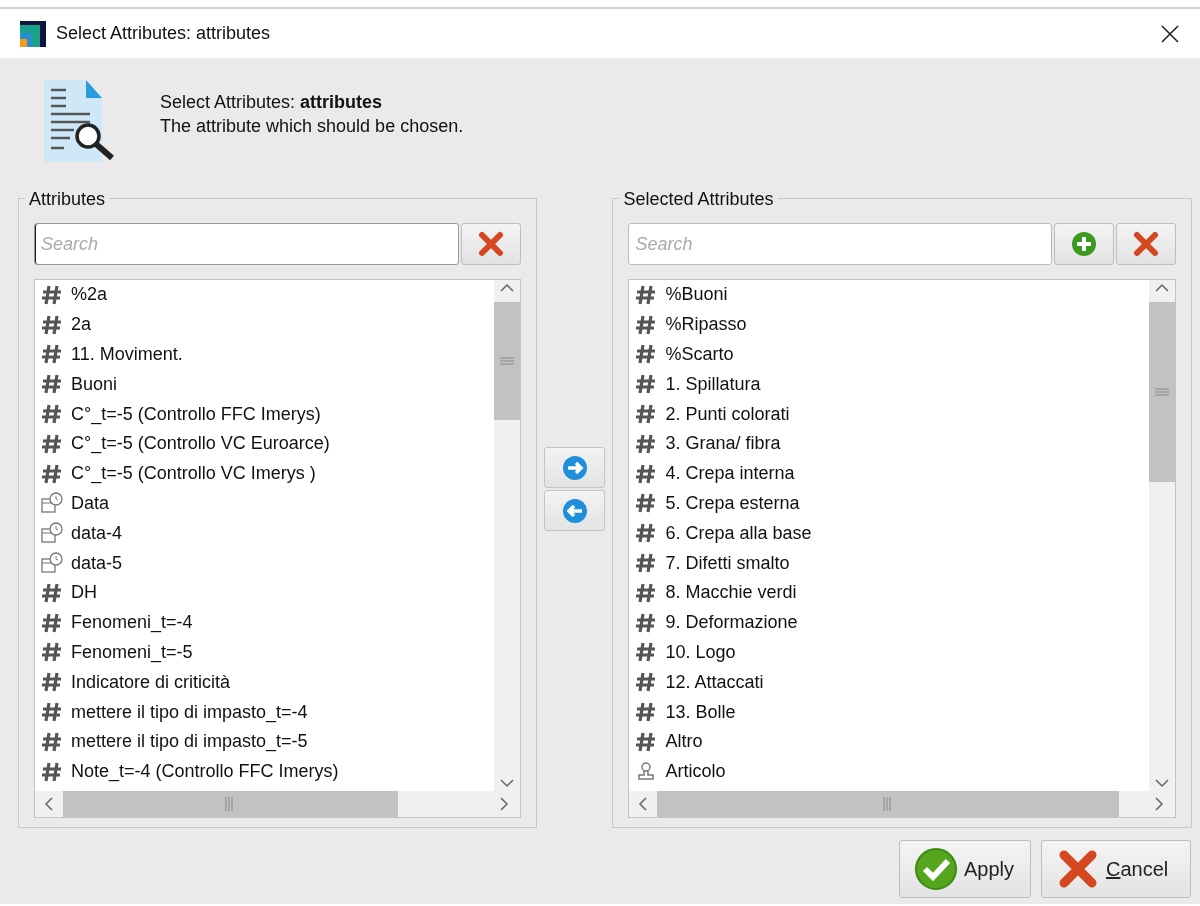 This screenshot has width=1200, height=906. What do you see at coordinates (1170, 33) in the screenshot?
I see `close-icon` at bounding box center [1170, 33].